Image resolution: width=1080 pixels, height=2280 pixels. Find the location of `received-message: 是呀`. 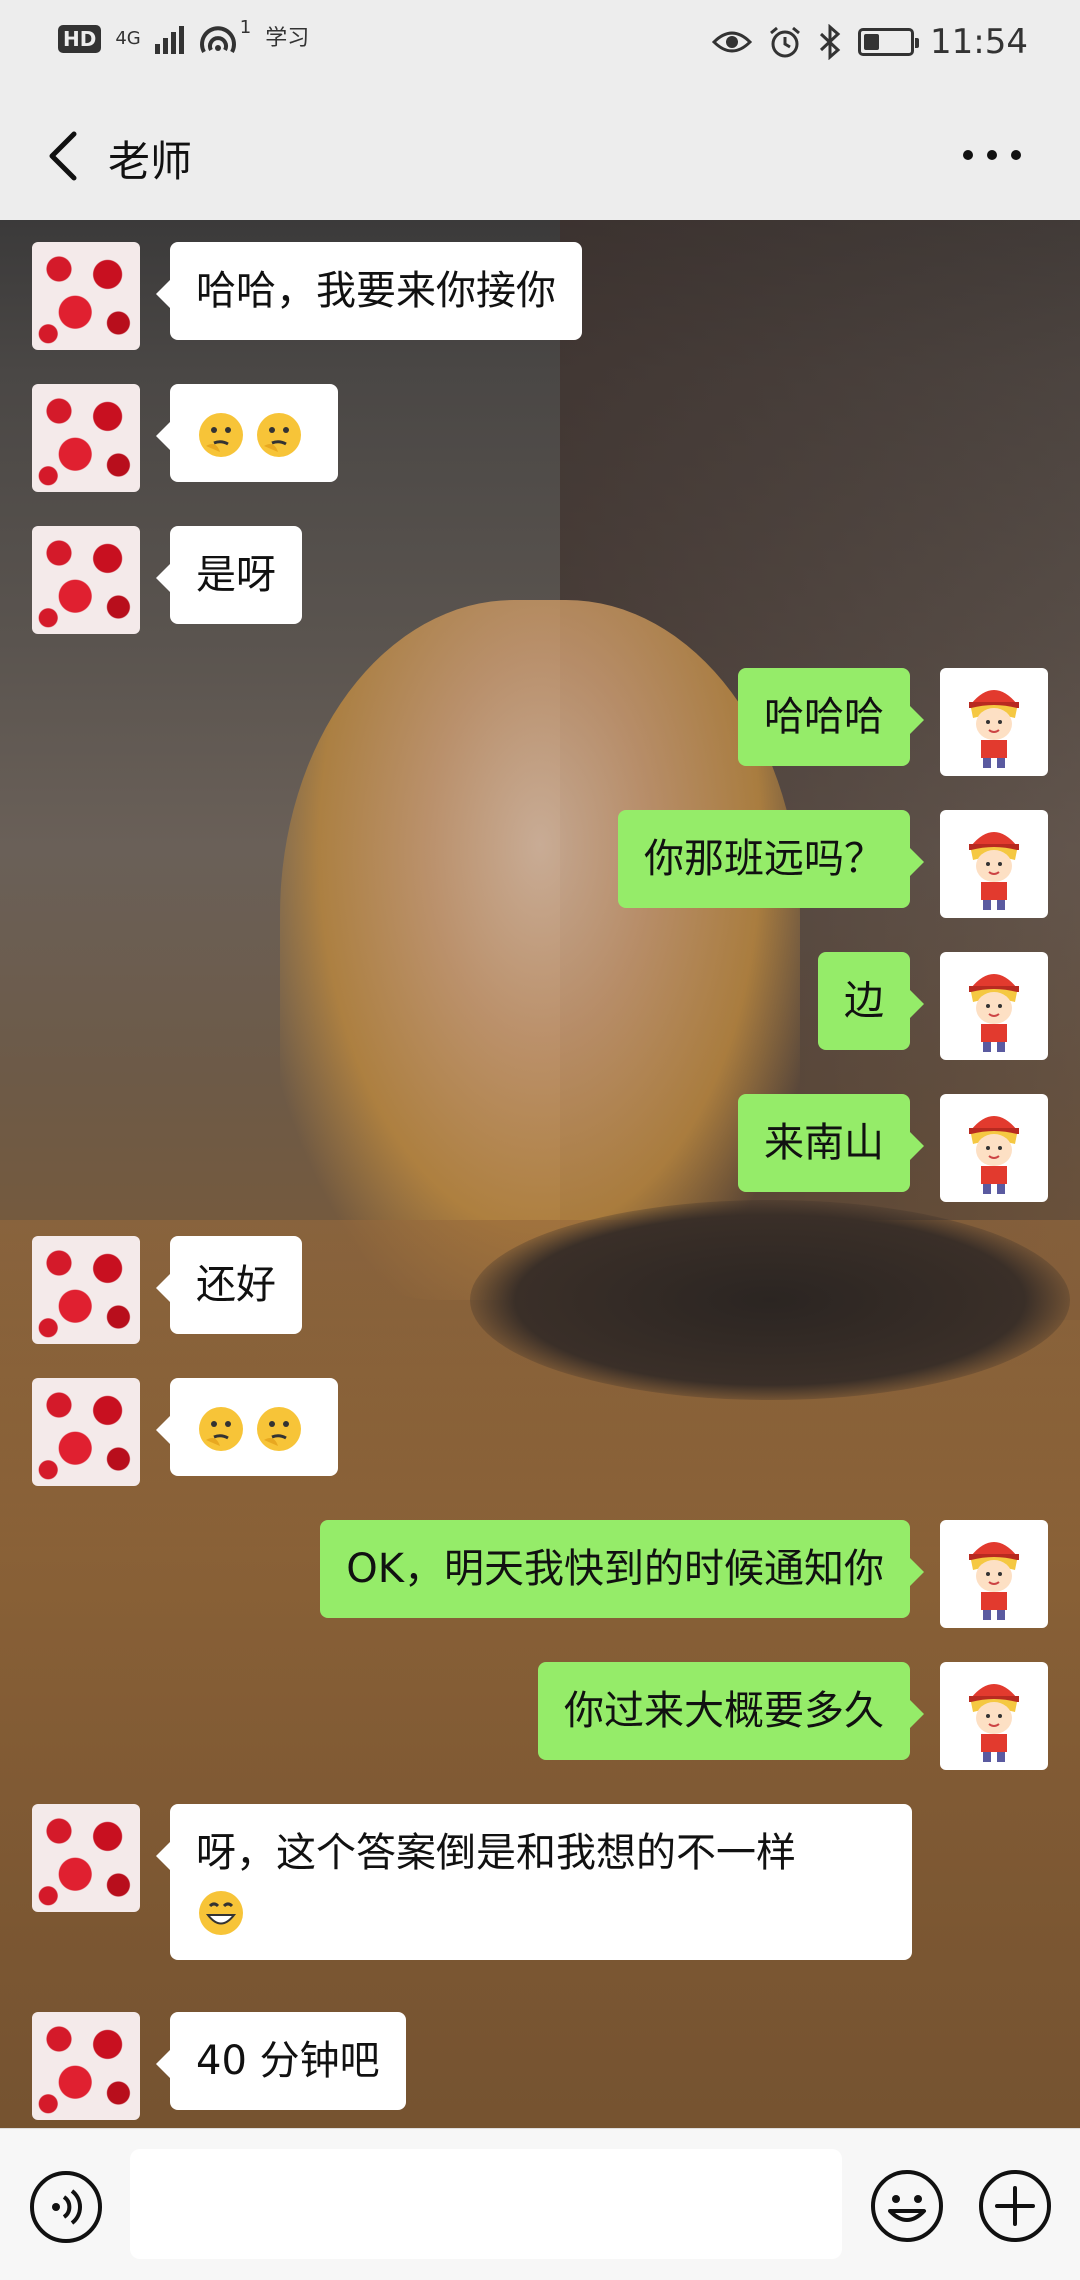

received-message: 是呀 is located at coordinates (229, 575).